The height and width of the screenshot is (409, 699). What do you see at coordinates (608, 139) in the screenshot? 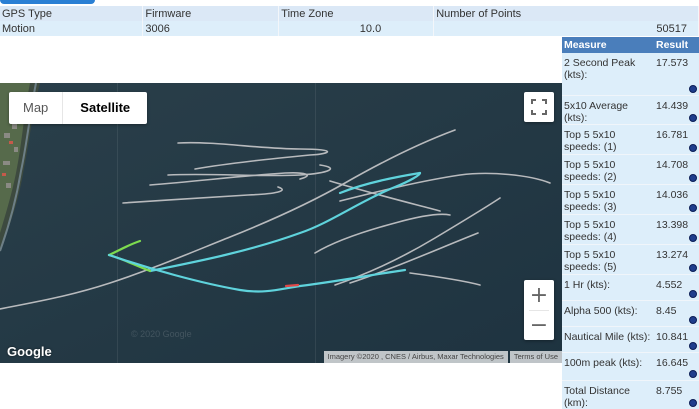
I see `measure-label: Top 5 5x10 speeds: (1)` at bounding box center [608, 139].